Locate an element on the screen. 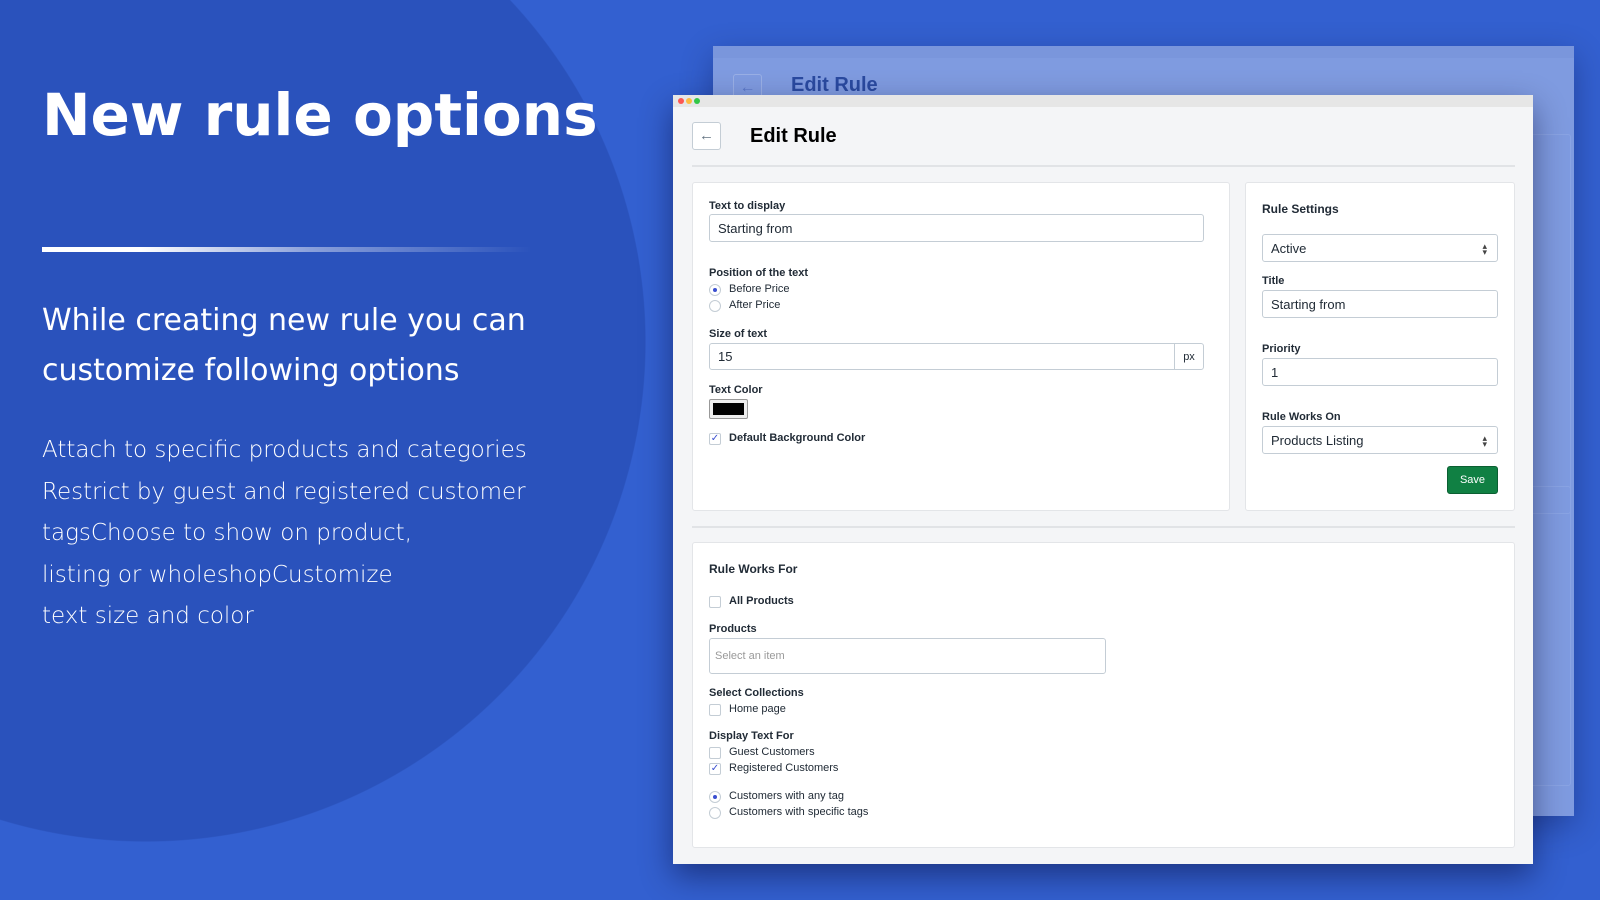 This screenshot has width=1600, height=900. guest-customers-checkbox is located at coordinates (715, 753).